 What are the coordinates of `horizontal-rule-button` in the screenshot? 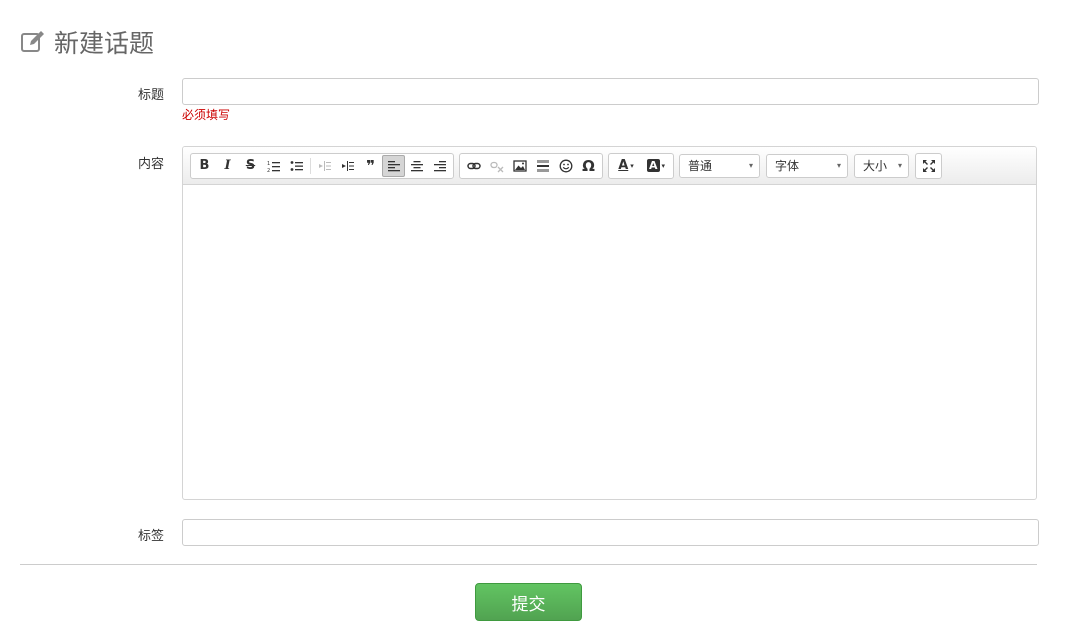 It's located at (542, 166).